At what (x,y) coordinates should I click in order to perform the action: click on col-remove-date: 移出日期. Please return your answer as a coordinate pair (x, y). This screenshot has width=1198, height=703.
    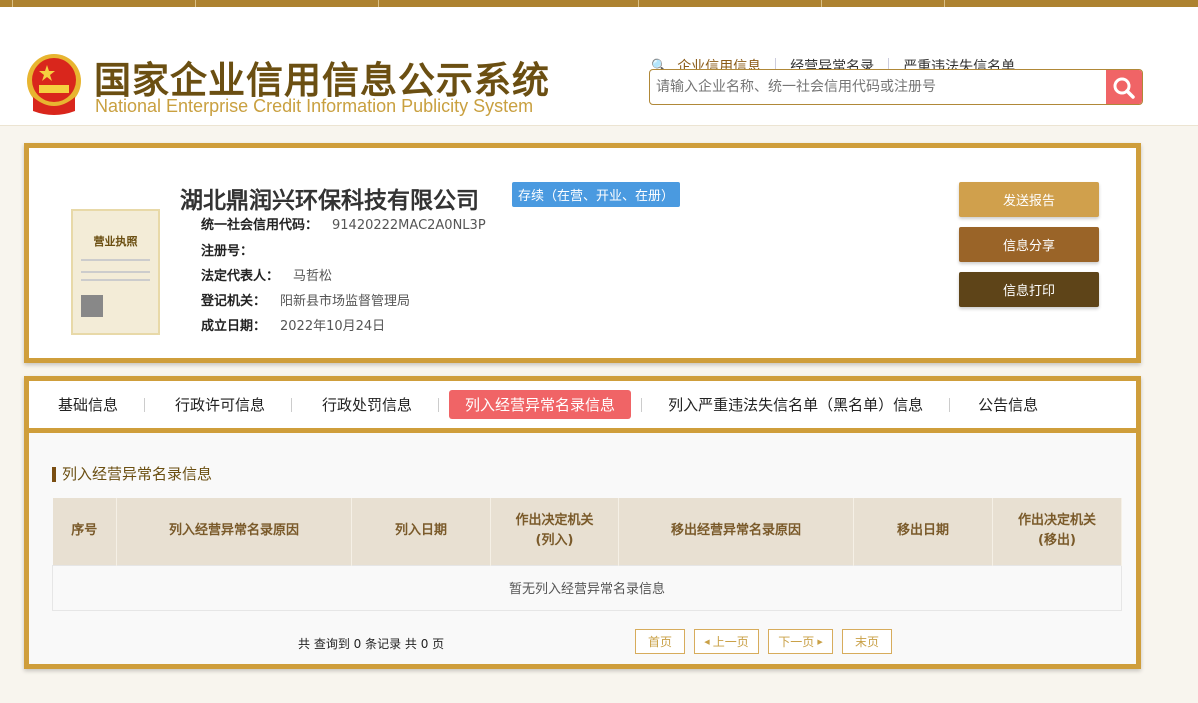
    Looking at the image, I should click on (923, 531).